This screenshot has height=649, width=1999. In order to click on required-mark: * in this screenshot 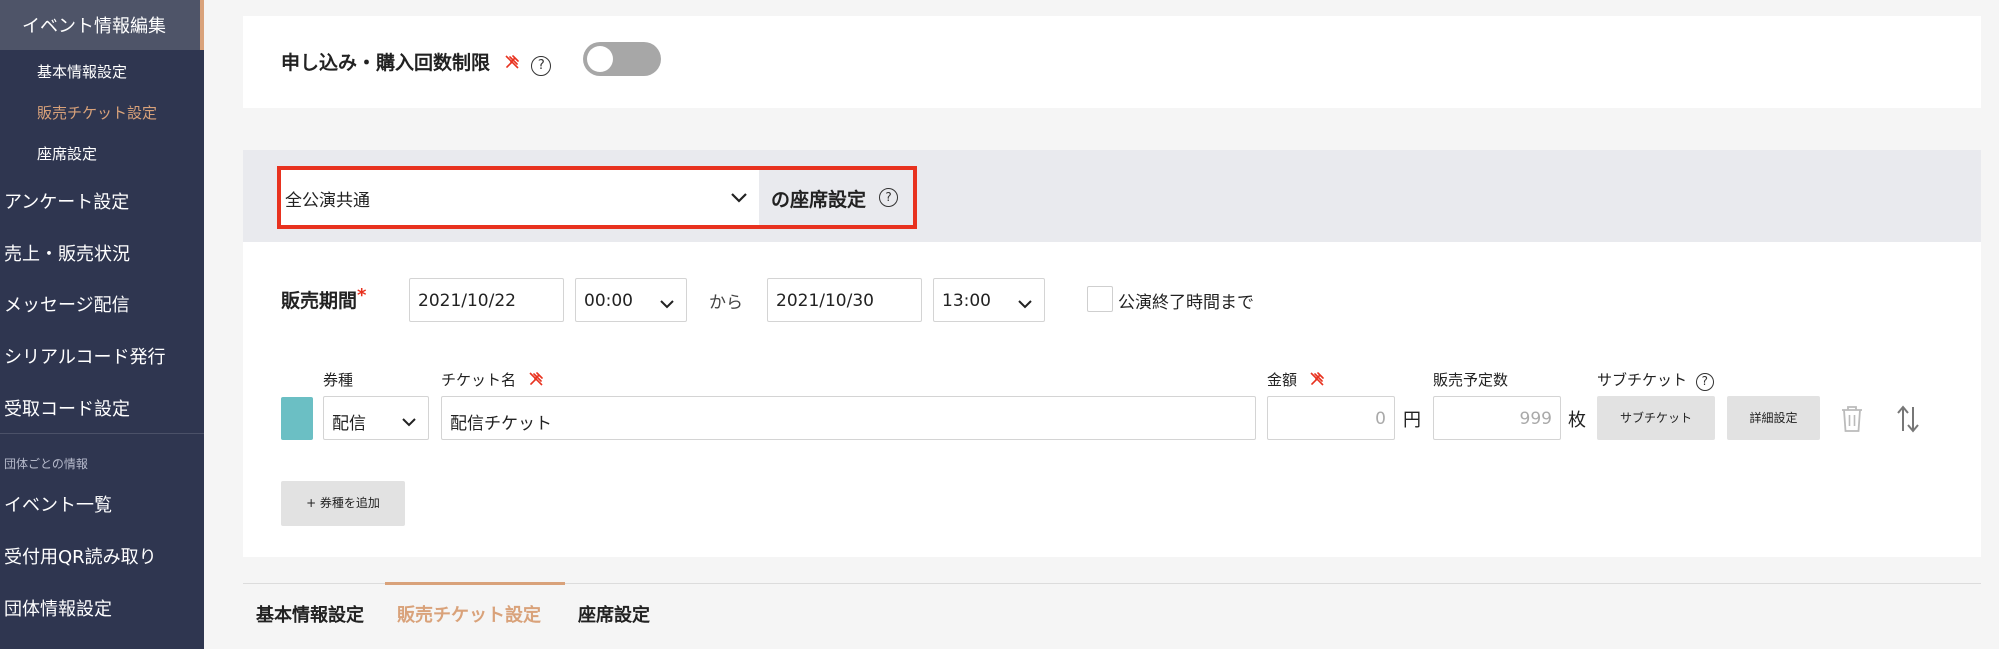, I will do `click(362, 295)`.